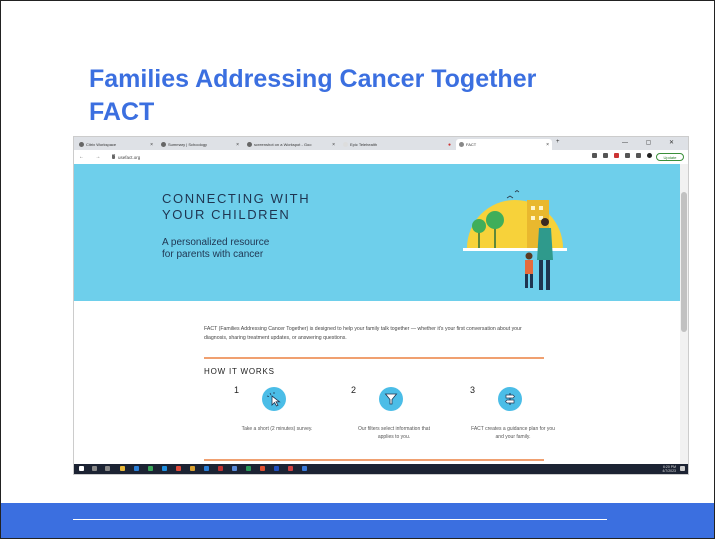 This screenshot has width=715, height=539. What do you see at coordinates (638, 155) in the screenshot?
I see `sidepanel-icon` at bounding box center [638, 155].